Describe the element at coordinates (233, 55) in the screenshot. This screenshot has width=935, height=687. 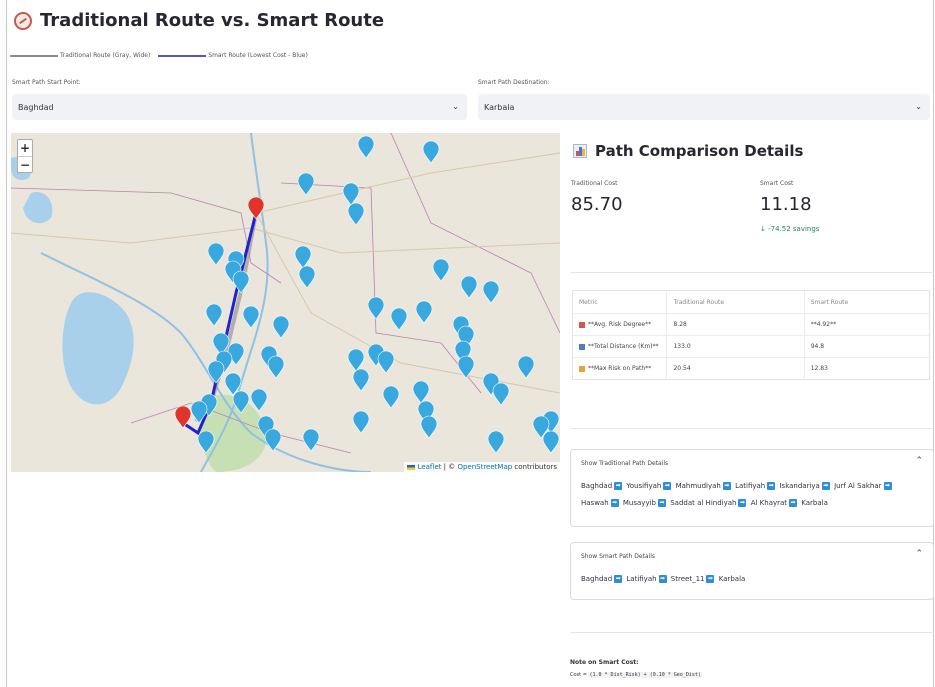
I see `legend-smart: Smart Route (Lowest Cost - Blue)` at that location.